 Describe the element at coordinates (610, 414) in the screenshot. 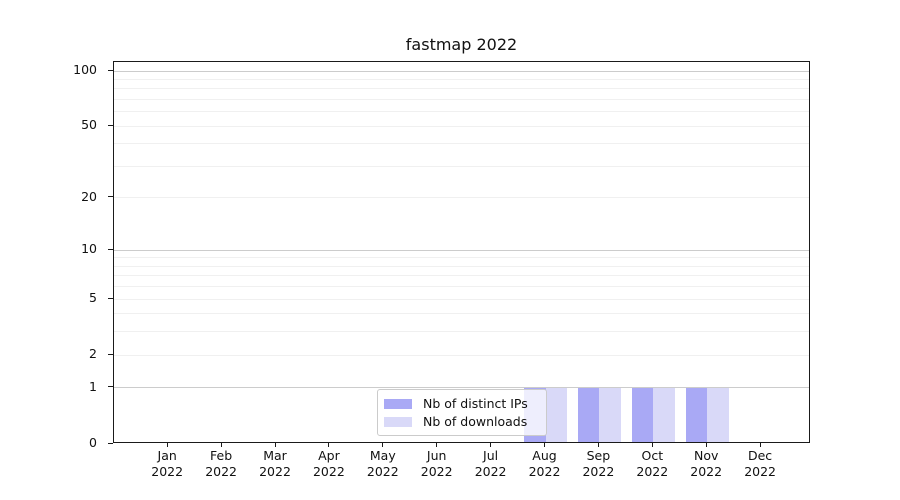

I see `bar-nb-of-downloads-sep-2022` at that location.